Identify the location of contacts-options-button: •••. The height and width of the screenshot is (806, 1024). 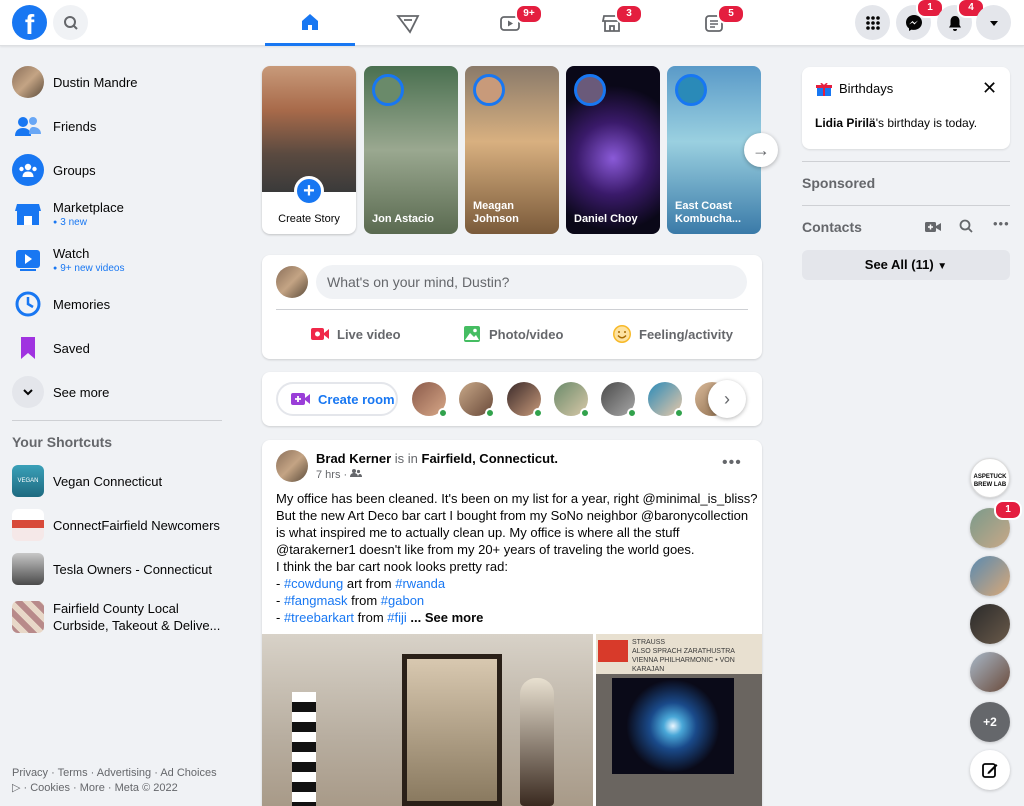
(1001, 223).